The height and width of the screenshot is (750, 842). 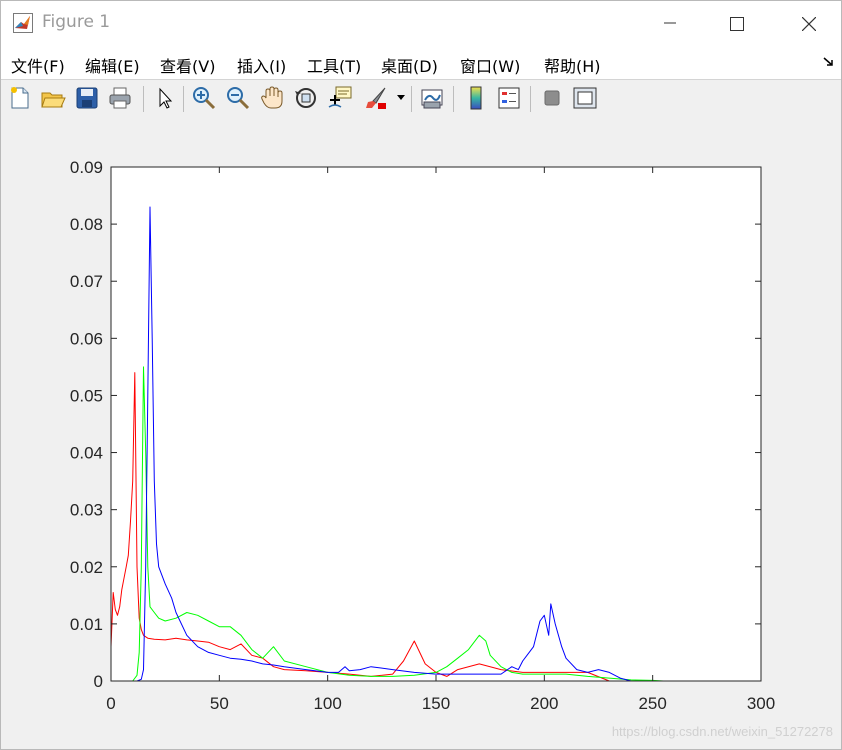 I want to click on x-tick-label: 250, so click(x=652, y=703).